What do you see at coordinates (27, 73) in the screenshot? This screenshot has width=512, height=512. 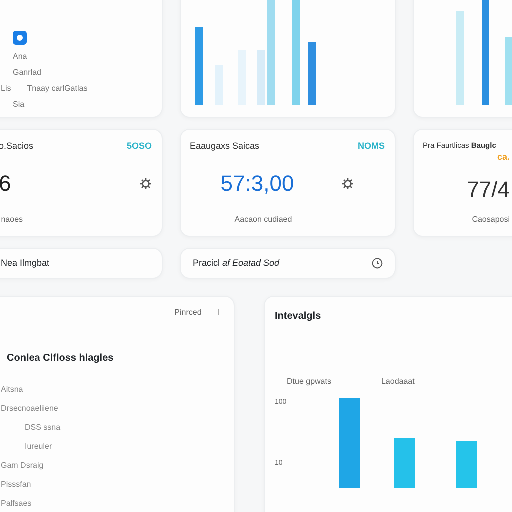 I see `nav-item: Ganrlad` at bounding box center [27, 73].